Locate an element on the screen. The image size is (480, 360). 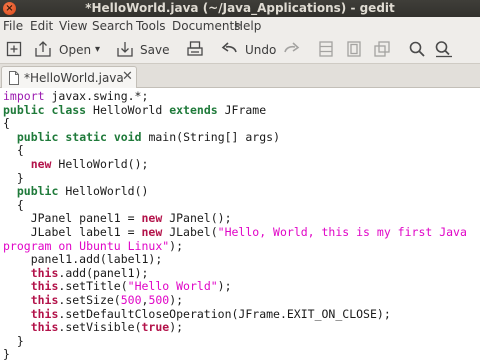
code-token: true is located at coordinates (155, 327).